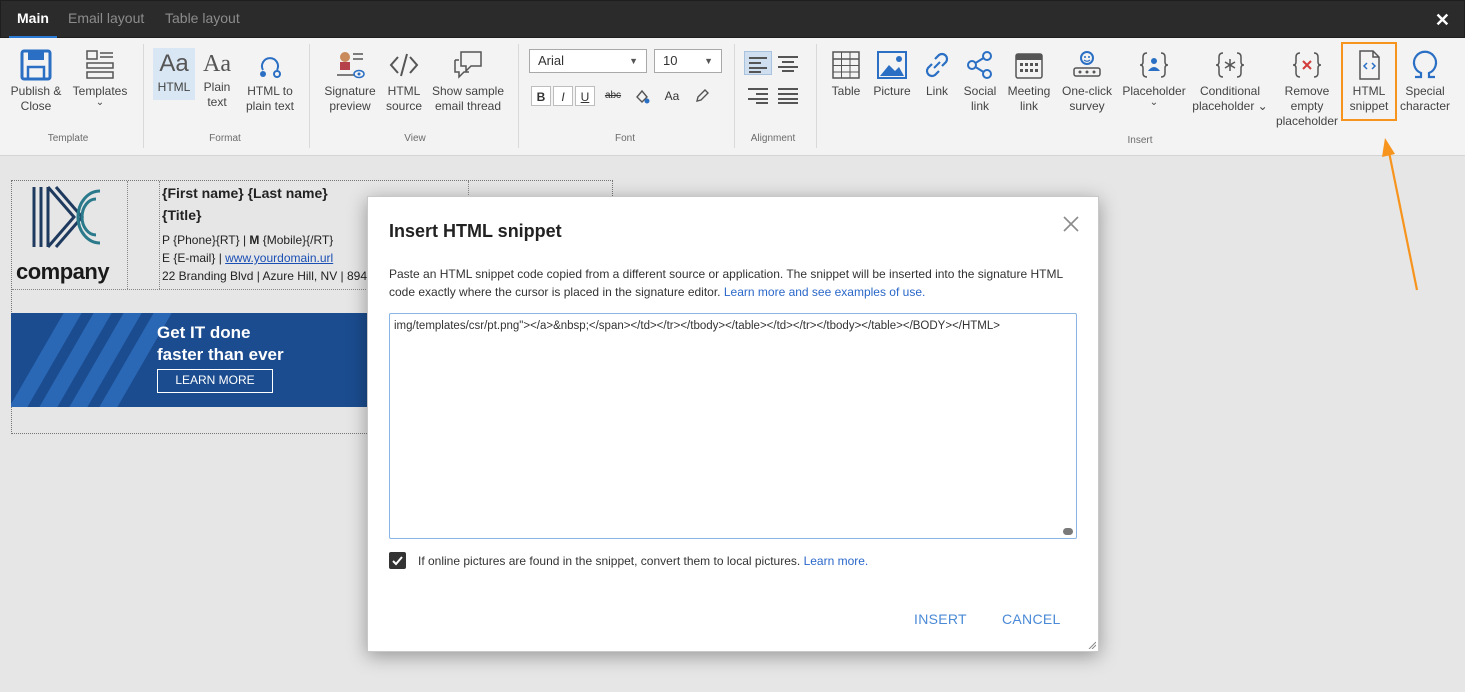 The width and height of the screenshot is (1465, 692). What do you see at coordinates (1425, 106) in the screenshot?
I see `special-label-2: character` at bounding box center [1425, 106].